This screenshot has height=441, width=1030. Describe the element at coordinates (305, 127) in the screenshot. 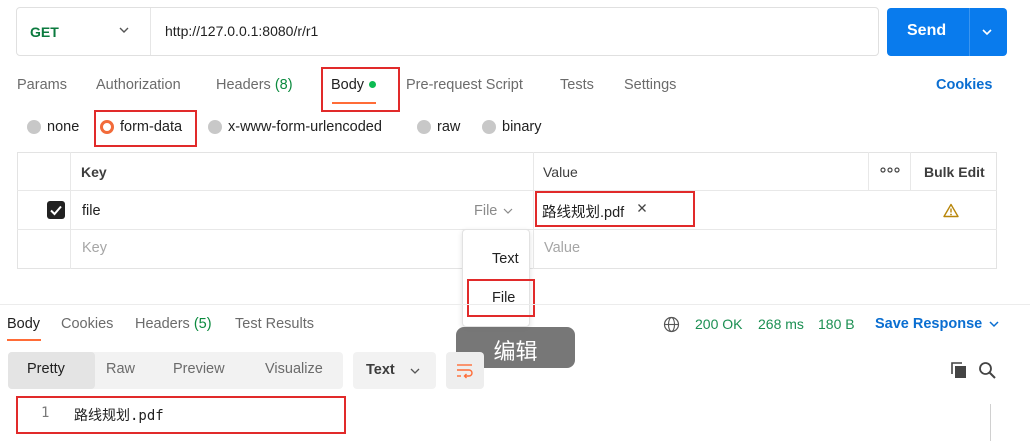

I see `radio-urlencoded-label: x-www-form-urlencoded` at that location.